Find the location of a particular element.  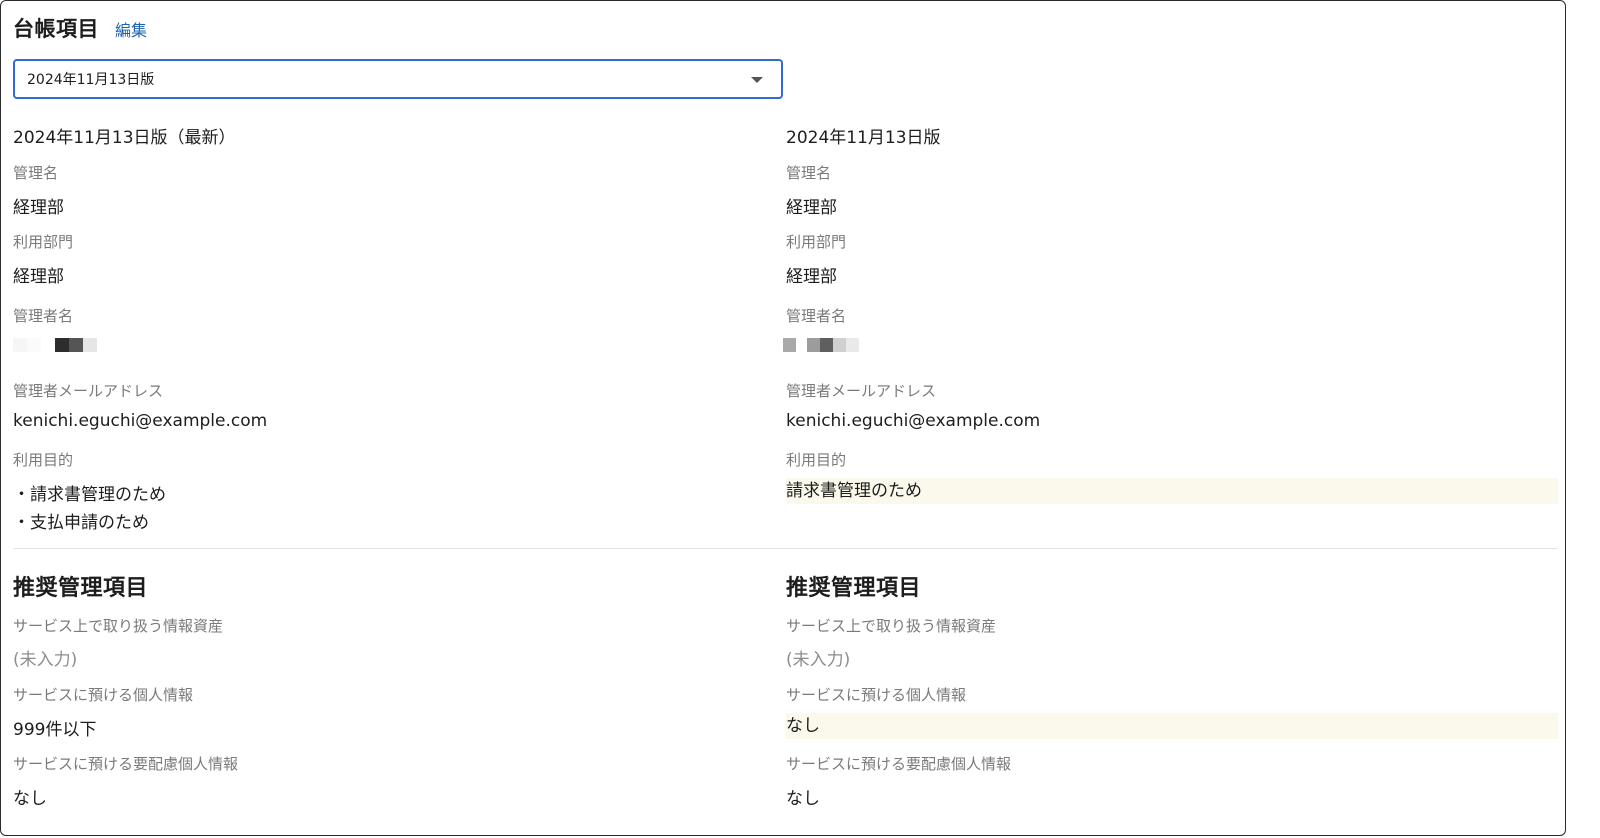

panel-header: 台帳項目 編集 is located at coordinates (80, 28).